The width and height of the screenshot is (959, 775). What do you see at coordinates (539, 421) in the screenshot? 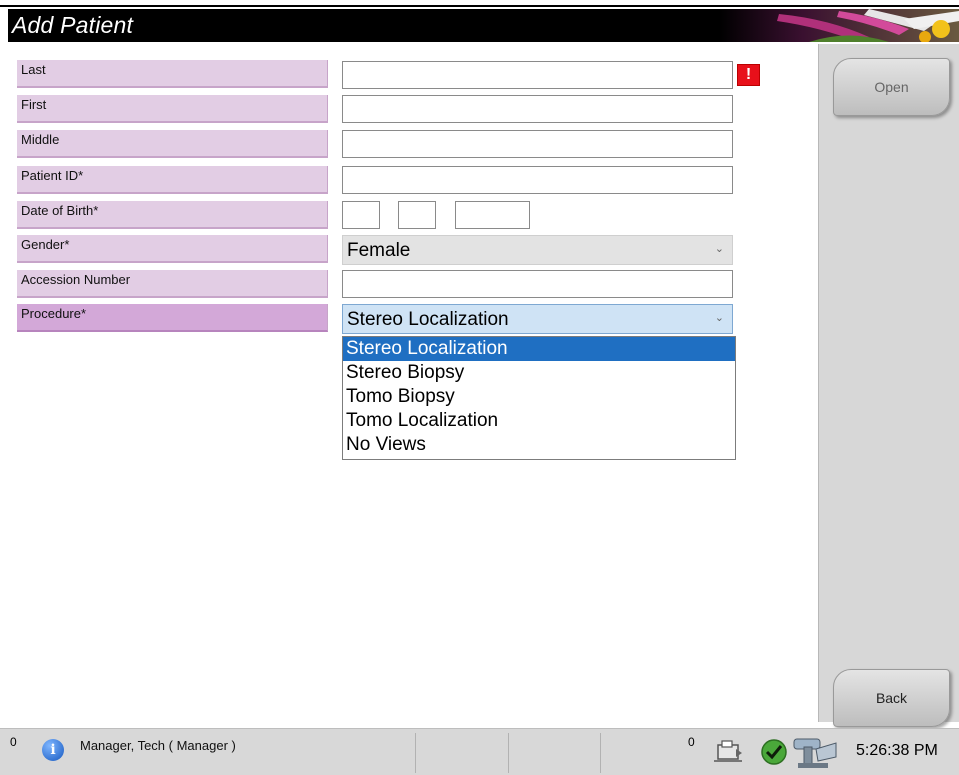
I see `procedure-option-tomo-localization: Tomo Localization` at bounding box center [539, 421].